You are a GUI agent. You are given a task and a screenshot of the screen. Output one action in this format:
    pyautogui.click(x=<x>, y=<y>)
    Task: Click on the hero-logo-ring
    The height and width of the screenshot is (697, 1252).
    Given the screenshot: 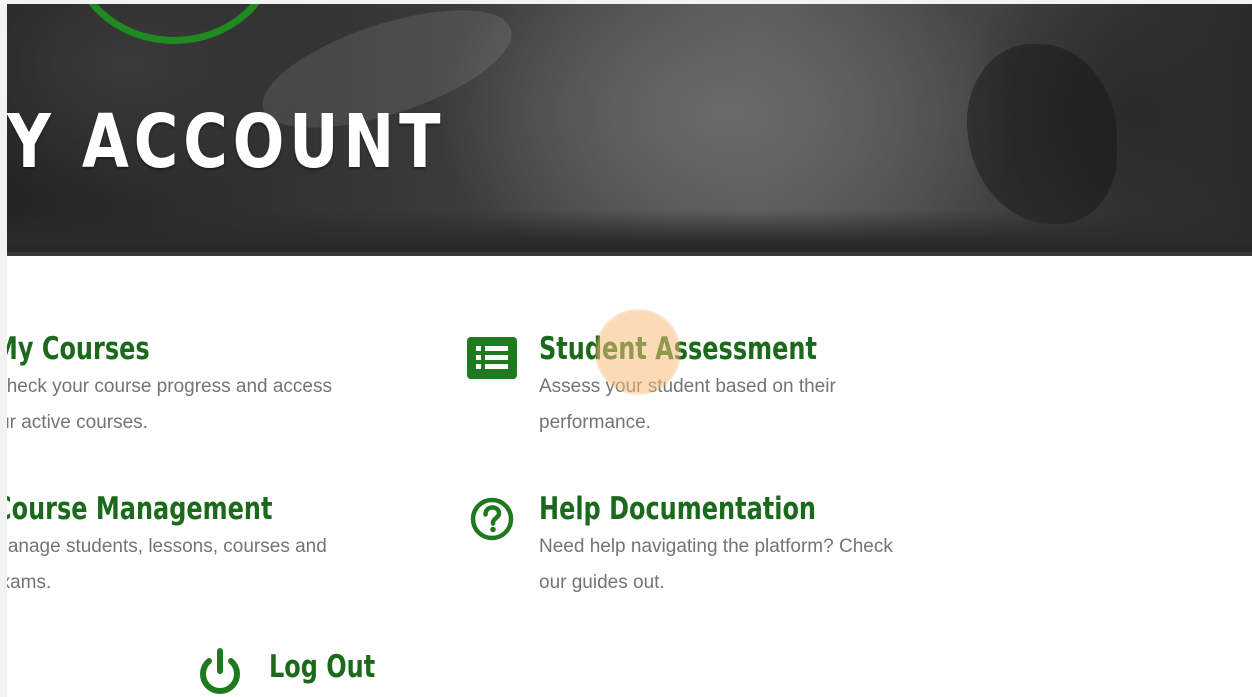 What is the action you would take?
    pyautogui.click(x=174, y=24)
    